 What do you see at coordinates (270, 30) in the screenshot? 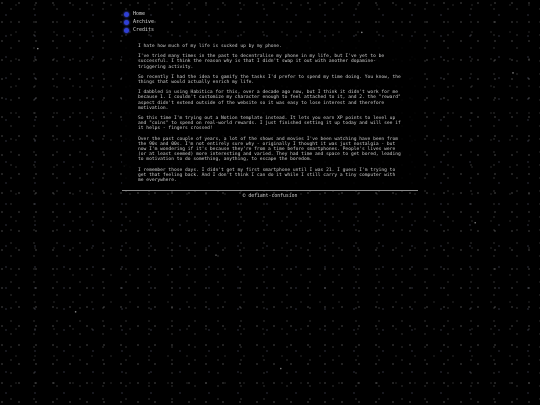
I see `nav-item-credits: Credits` at bounding box center [270, 30].